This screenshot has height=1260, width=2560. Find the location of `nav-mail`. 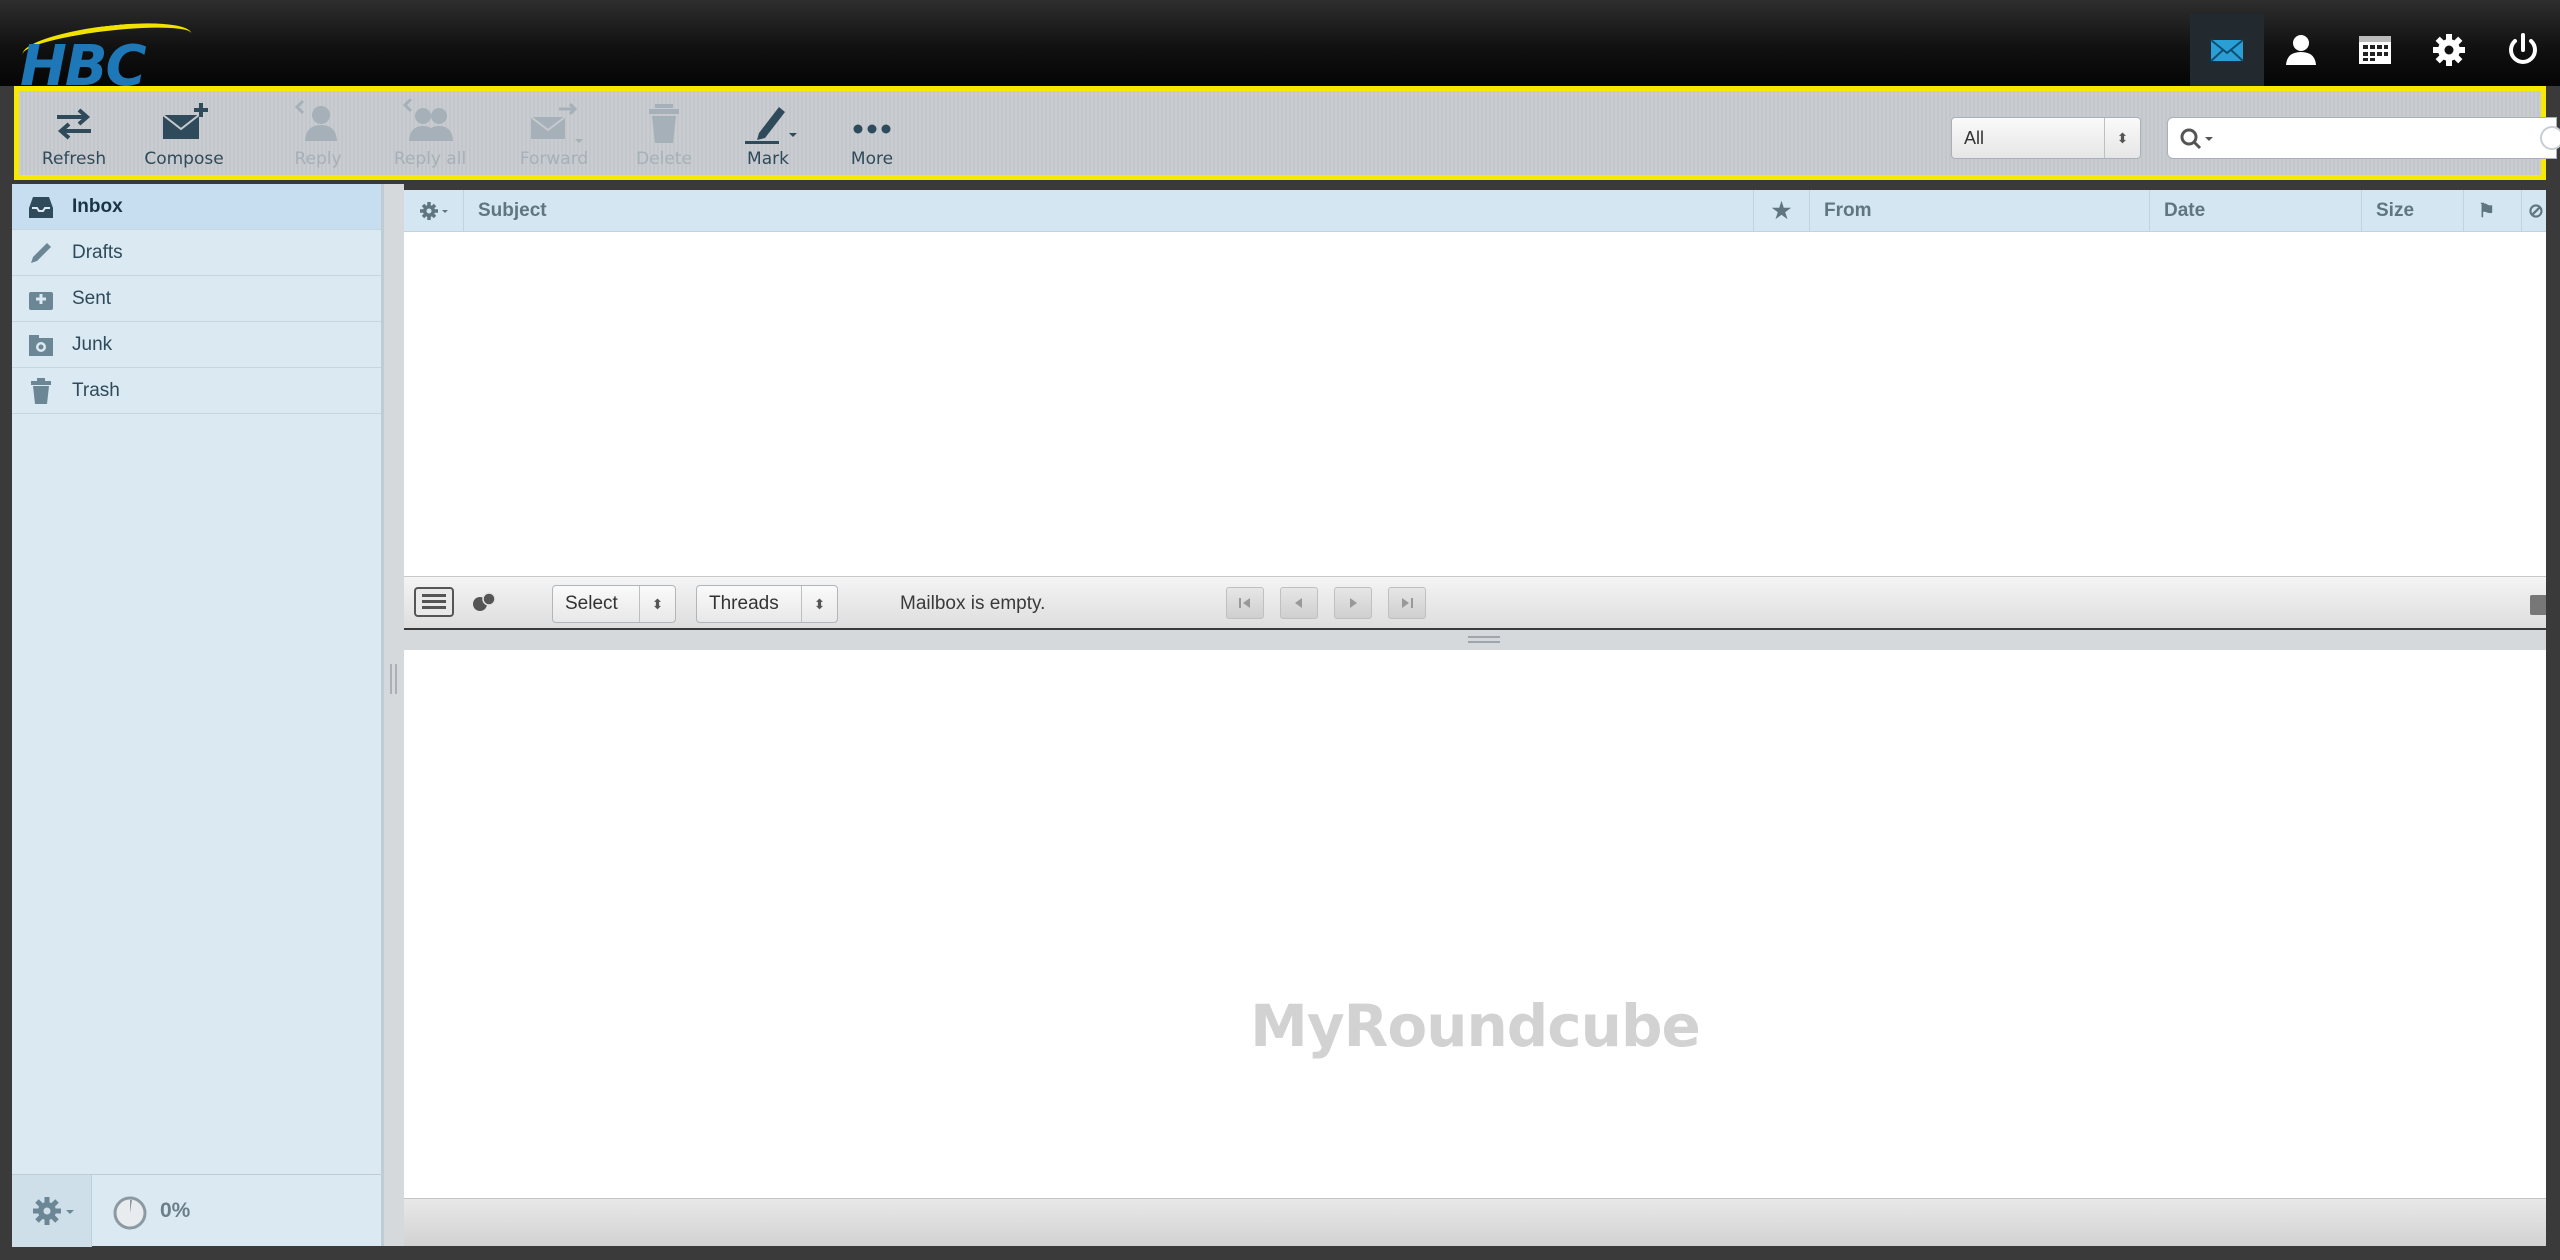

nav-mail is located at coordinates (2227, 50).